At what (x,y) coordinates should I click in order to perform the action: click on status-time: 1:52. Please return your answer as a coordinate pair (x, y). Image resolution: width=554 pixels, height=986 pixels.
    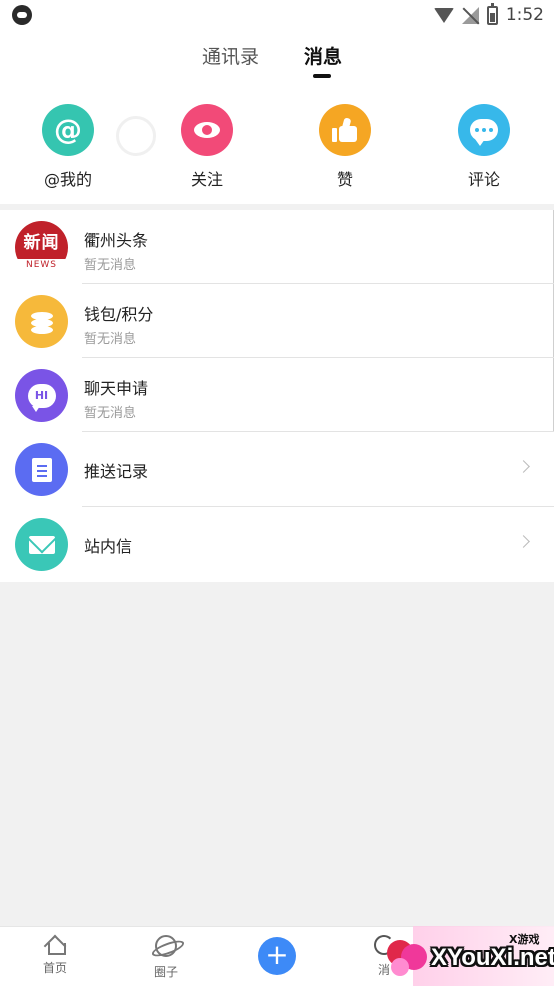
    Looking at the image, I should click on (524, 15).